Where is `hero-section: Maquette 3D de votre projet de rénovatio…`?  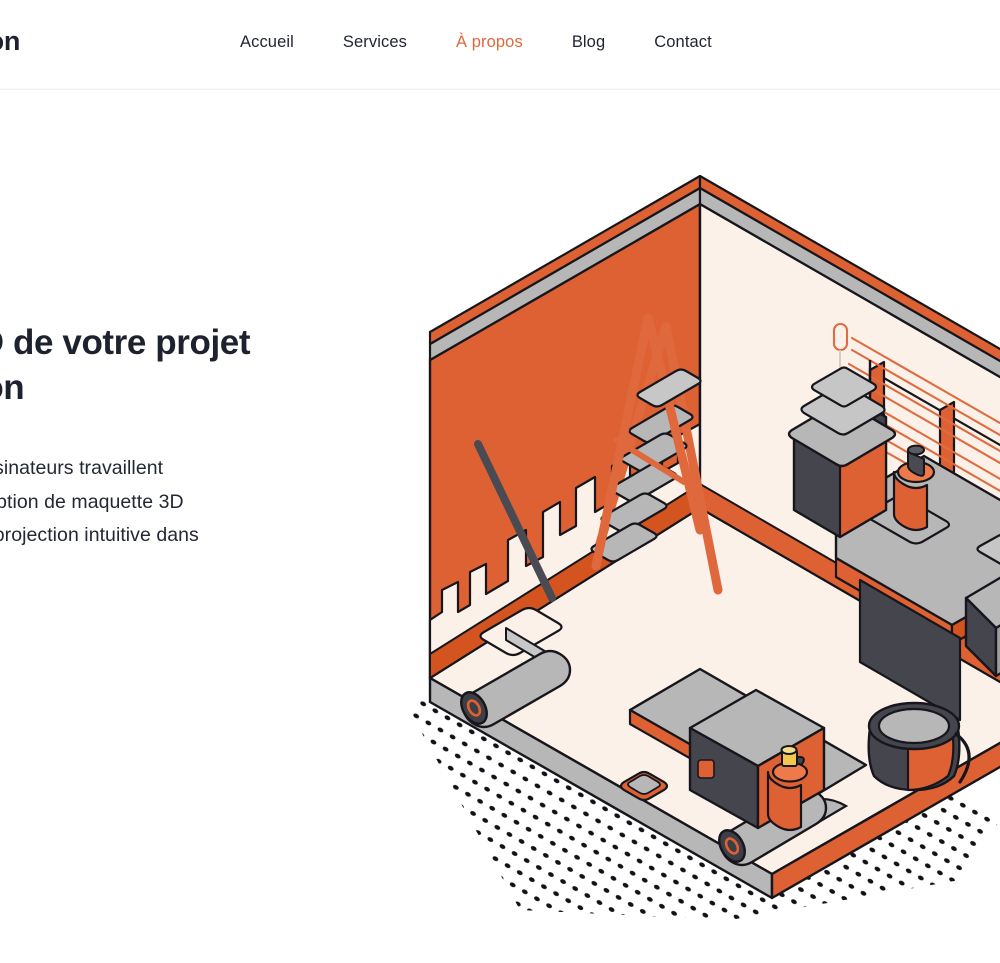 hero-section: Maquette 3D de votre projet de rénovatio… is located at coordinates (146, 453).